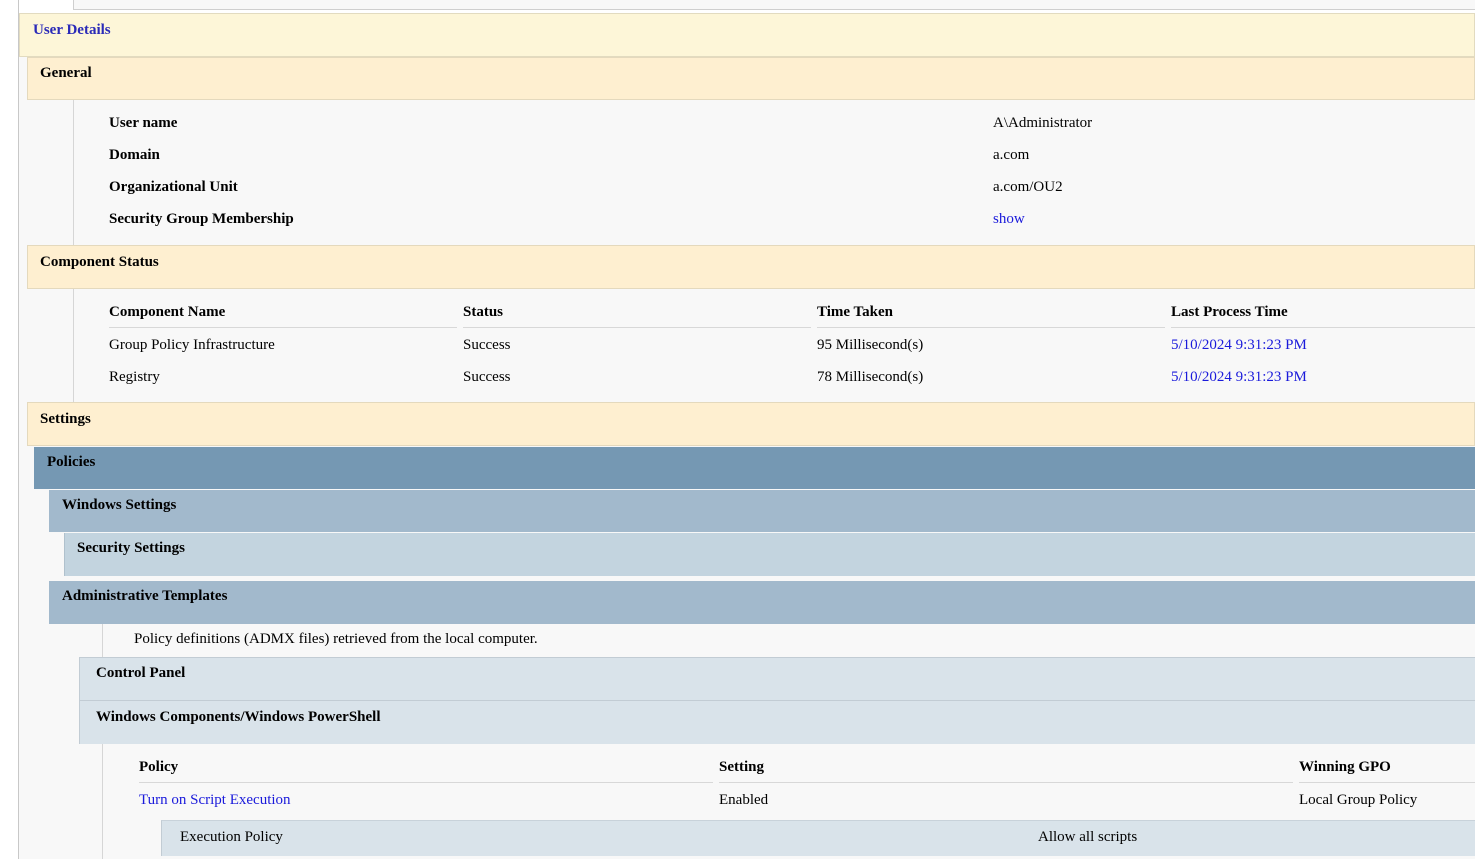  I want to click on execution-policy-value: Allow all scripts, so click(1088, 837).